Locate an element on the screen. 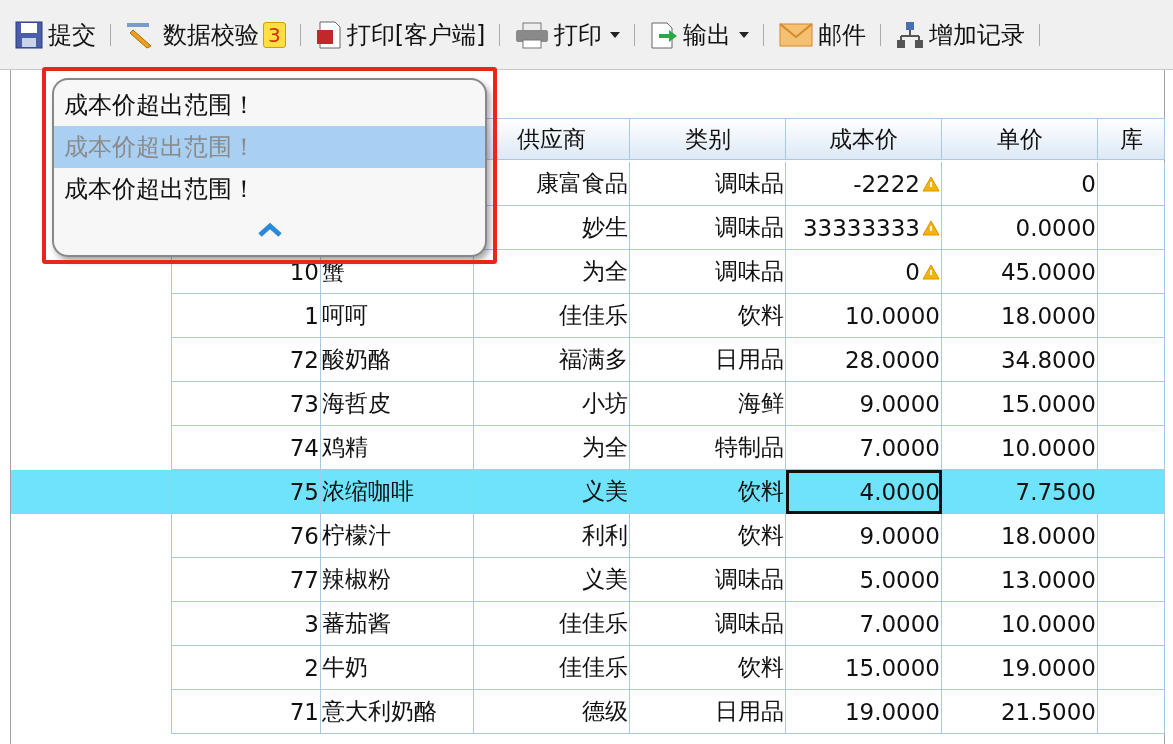 This screenshot has height=744, width=1173. toolbar-button: 增加记录 is located at coordinates (960, 34).